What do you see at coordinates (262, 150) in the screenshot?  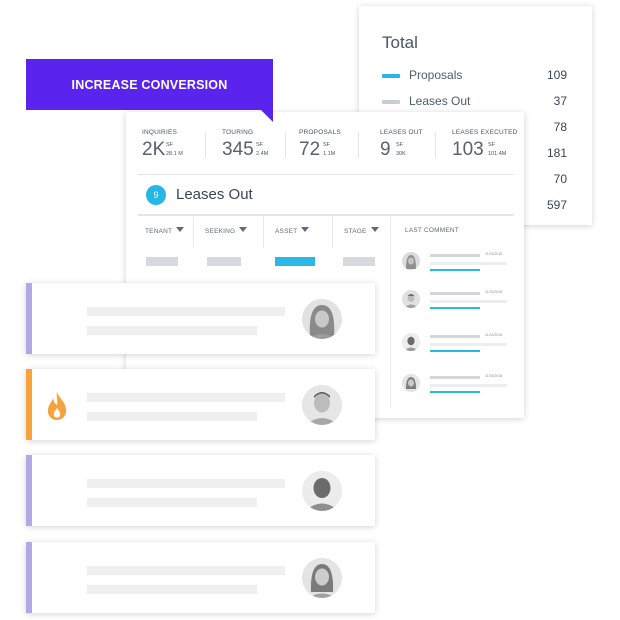 I see `stat-unit: SF 2.4M` at bounding box center [262, 150].